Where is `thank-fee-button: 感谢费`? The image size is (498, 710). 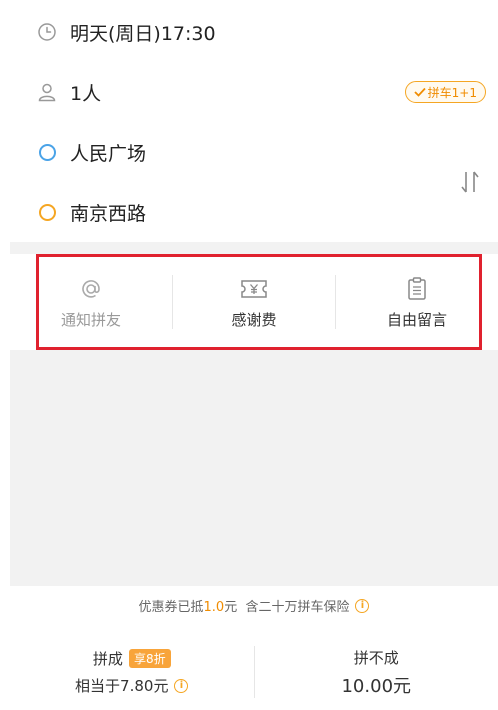
thank-fee-button: 感谢费 is located at coordinates (254, 302).